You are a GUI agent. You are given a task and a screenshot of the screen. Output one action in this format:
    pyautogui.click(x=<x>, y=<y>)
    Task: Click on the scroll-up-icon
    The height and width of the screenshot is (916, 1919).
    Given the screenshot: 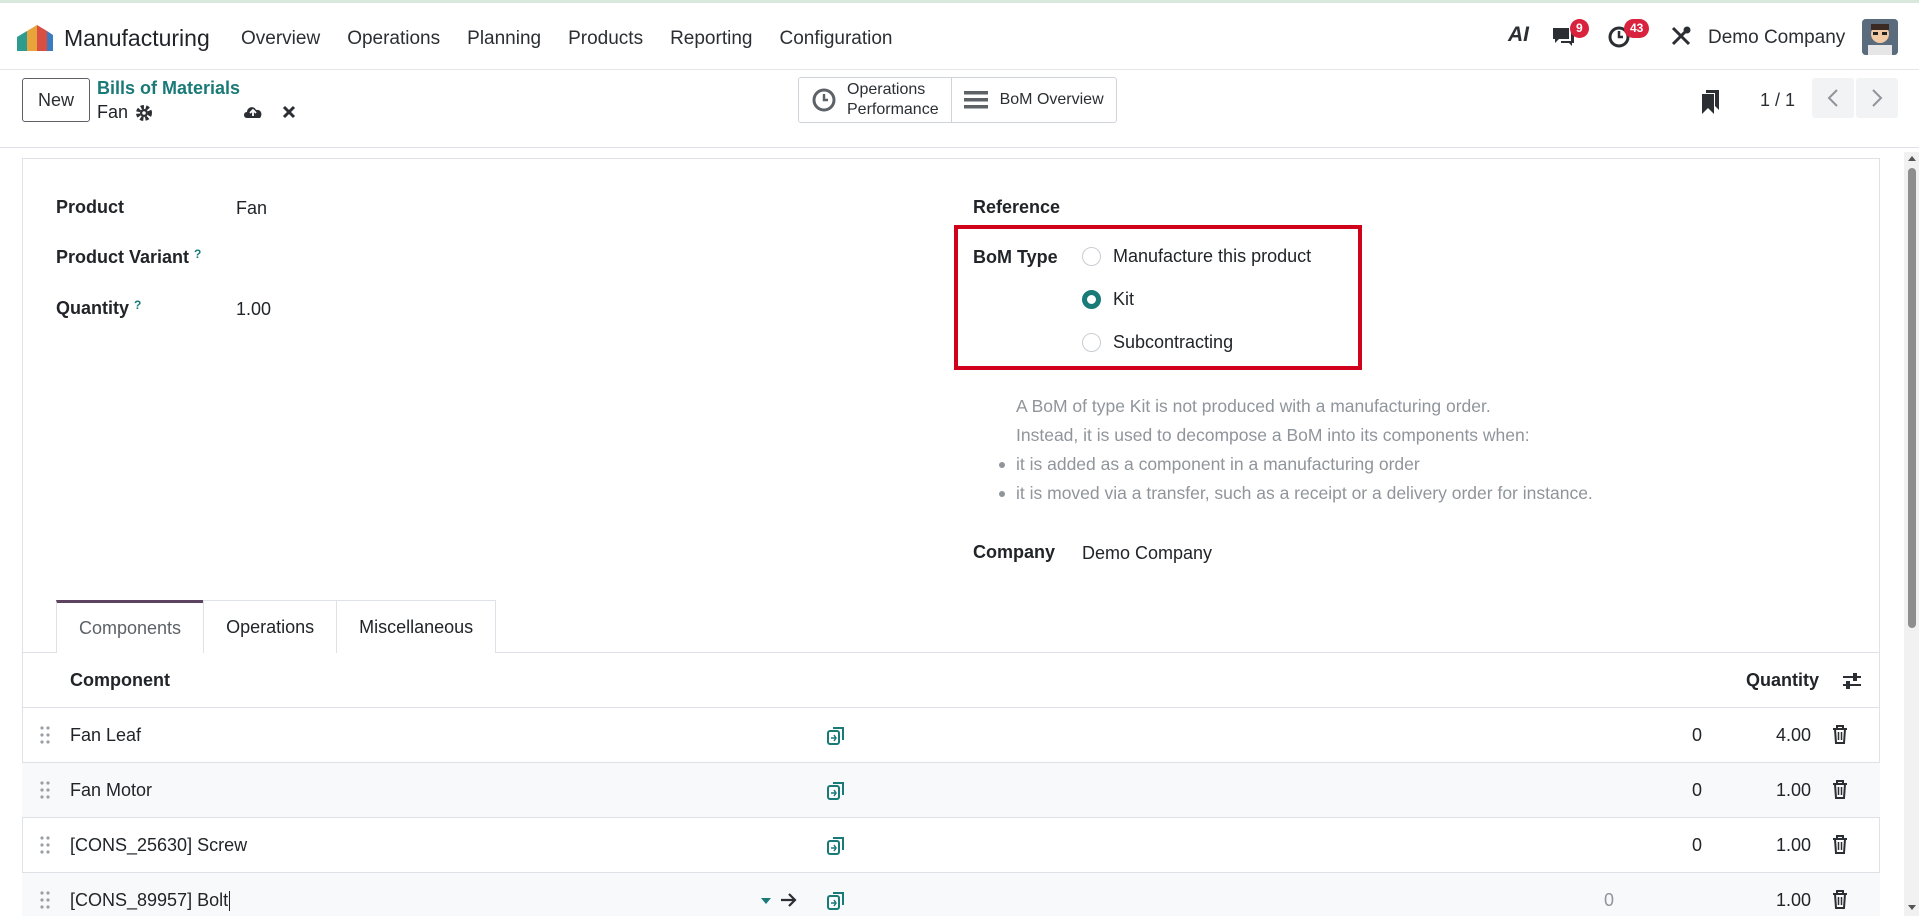 What is the action you would take?
    pyautogui.click(x=1912, y=158)
    